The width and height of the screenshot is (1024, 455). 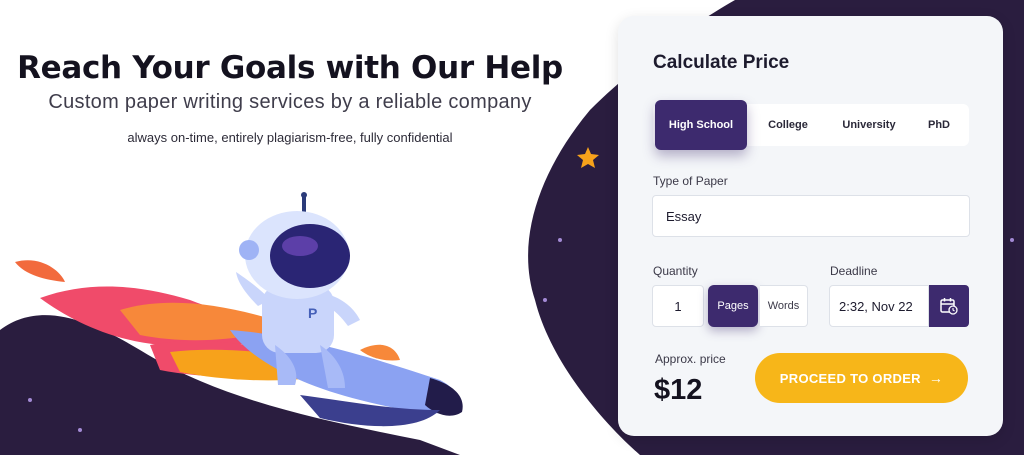 What do you see at coordinates (733, 306) in the screenshot?
I see `unit-pages-toggle: Pages` at bounding box center [733, 306].